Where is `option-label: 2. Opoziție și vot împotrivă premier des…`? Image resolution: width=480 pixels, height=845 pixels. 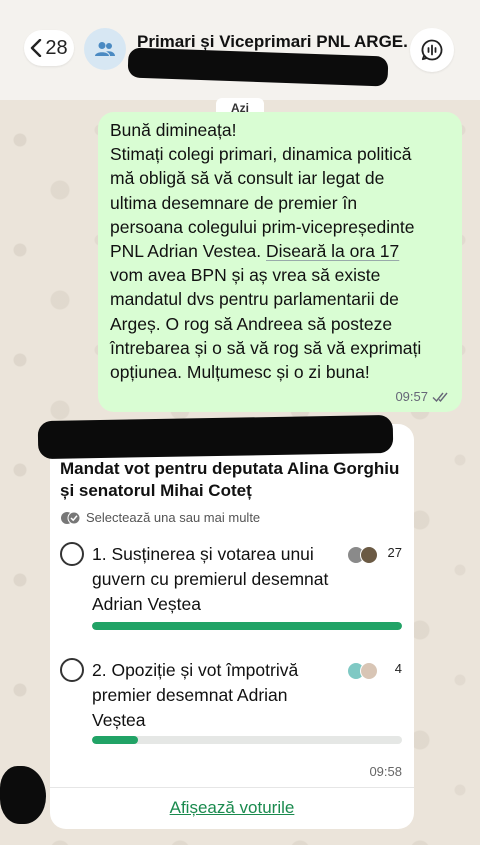
option-label: 2. Opoziție și vot împotrivă premier des… is located at coordinates (195, 695).